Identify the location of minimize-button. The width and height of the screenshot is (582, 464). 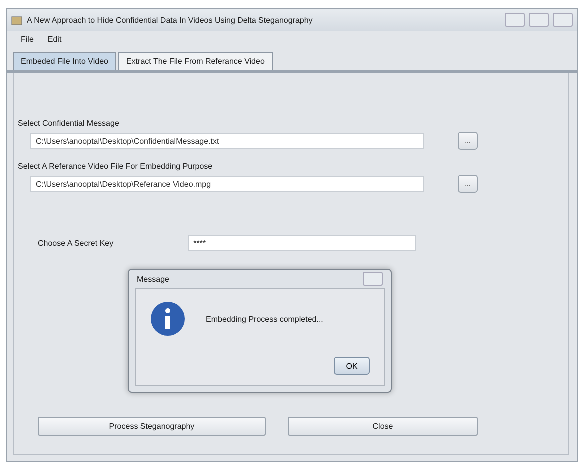
(515, 20).